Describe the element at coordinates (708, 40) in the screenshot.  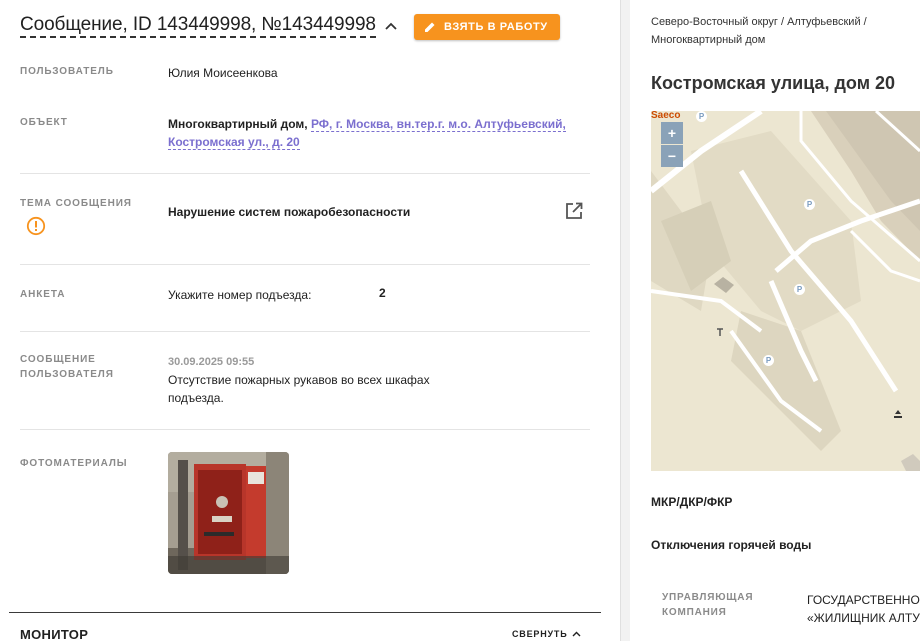
I see `breadcrumb-object-type: Многоквартирный дом` at that location.